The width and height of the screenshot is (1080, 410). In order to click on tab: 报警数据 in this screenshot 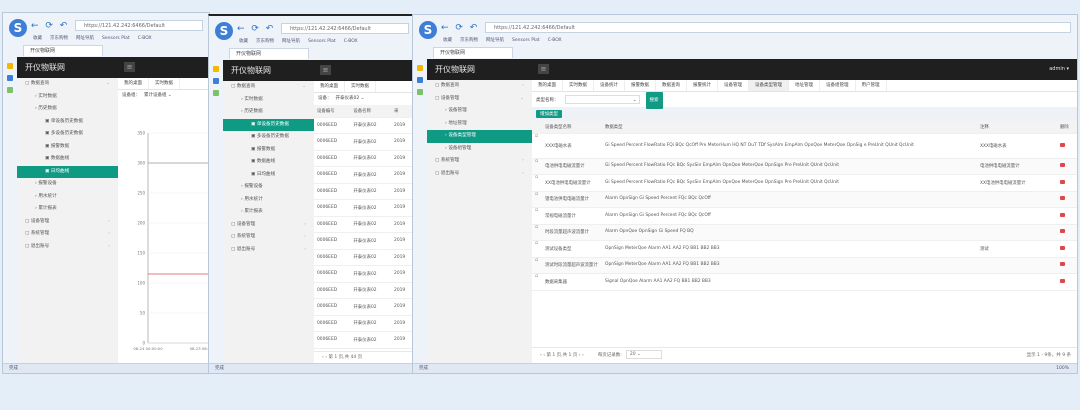, I will do `click(640, 85)`.